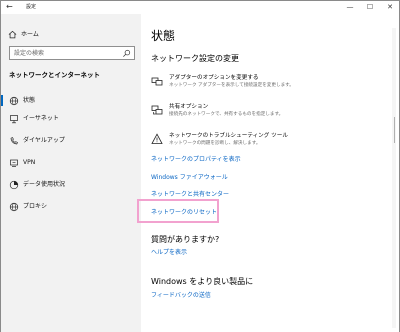 This screenshot has height=332, width=400. What do you see at coordinates (214, 78) in the screenshot?
I see `option-title: アダプターのオプションを変更する` at bounding box center [214, 78].